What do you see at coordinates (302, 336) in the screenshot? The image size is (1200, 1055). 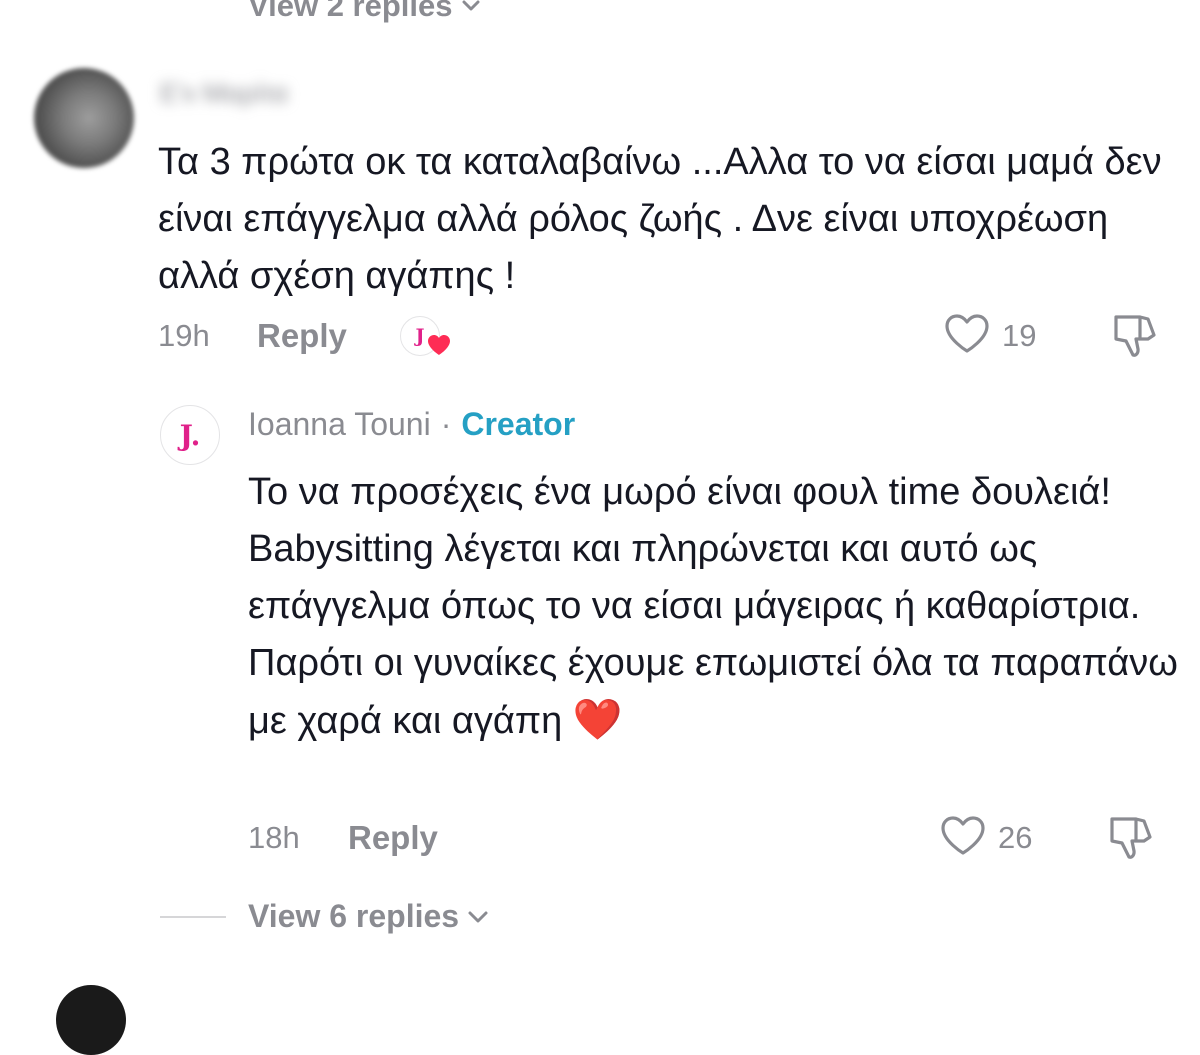 I see `comment-reply-button: Reply` at bounding box center [302, 336].